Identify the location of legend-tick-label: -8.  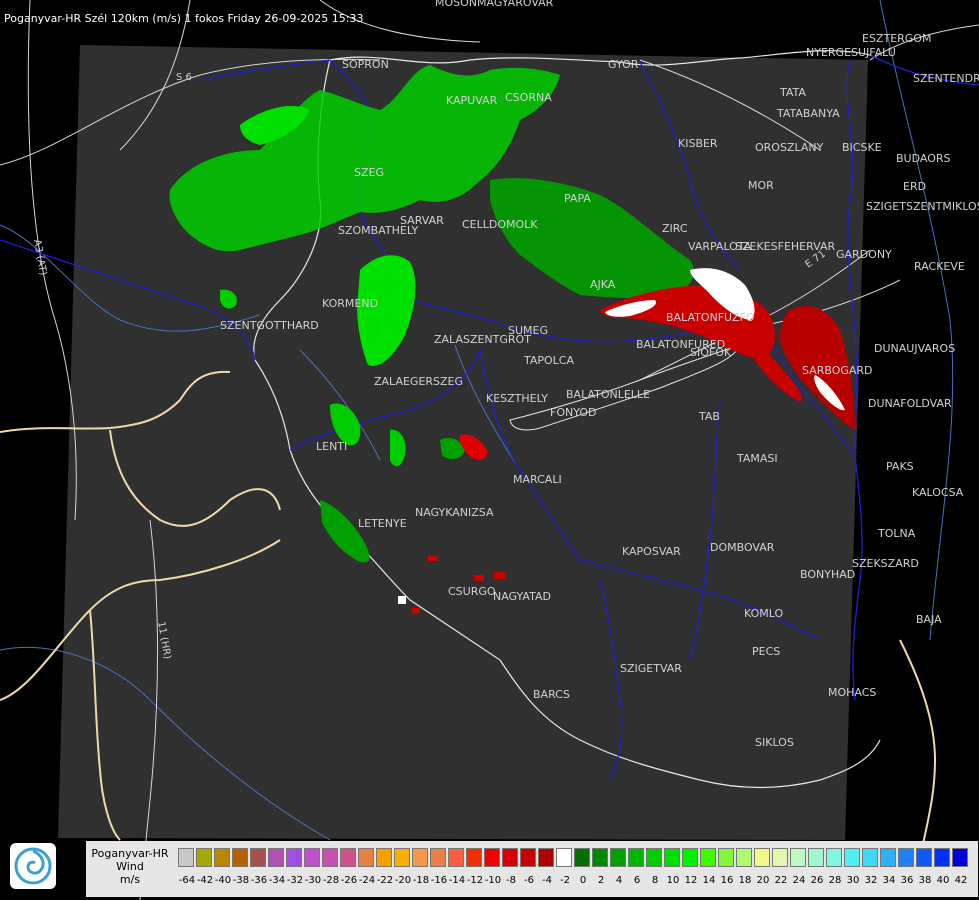
(511, 880).